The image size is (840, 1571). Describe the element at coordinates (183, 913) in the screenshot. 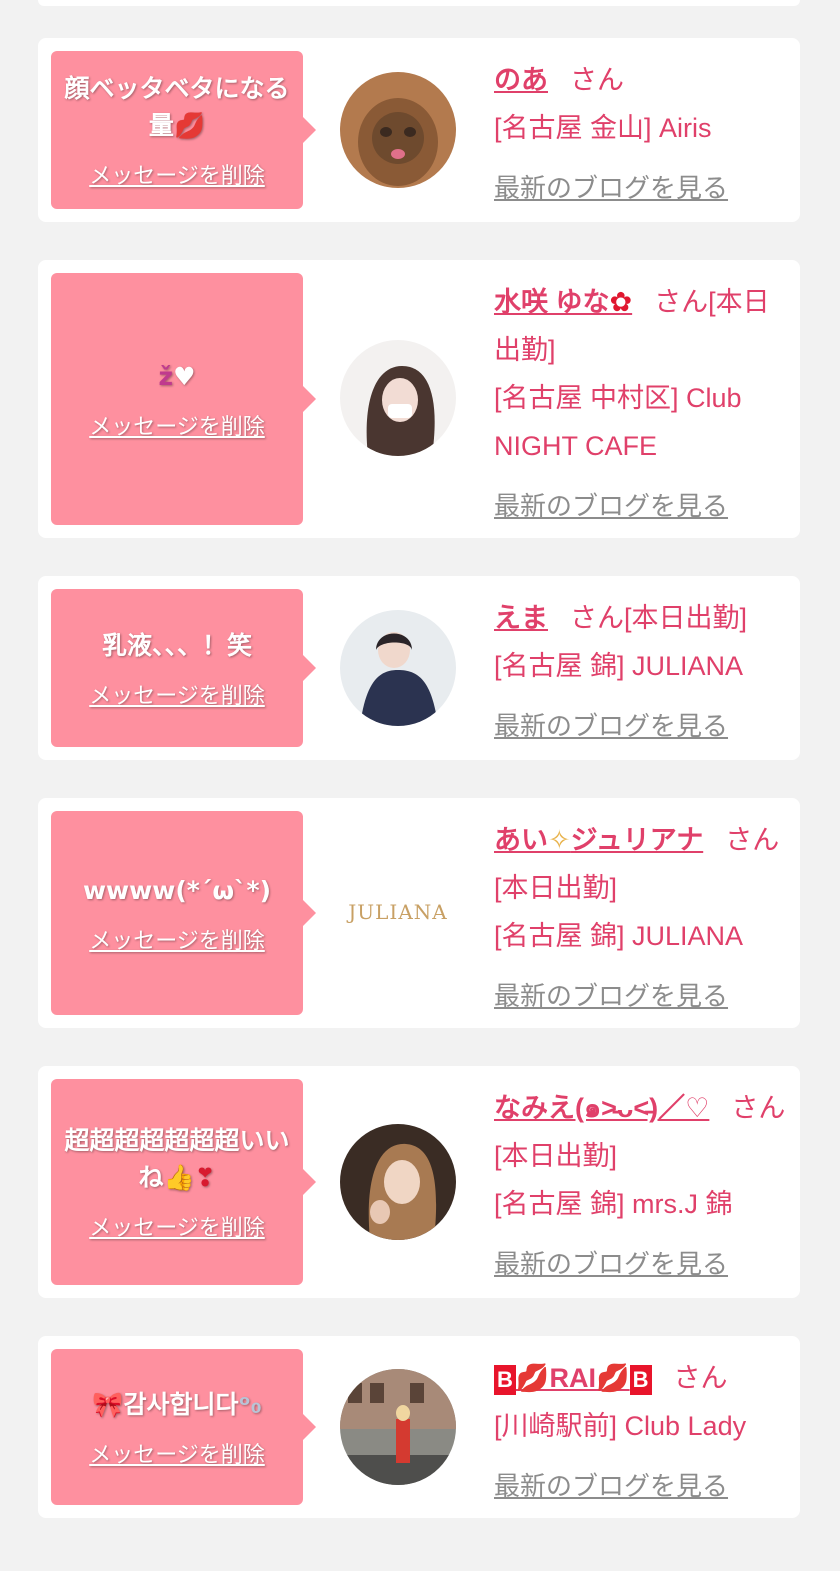

I see `message-bubble: wwww(*´ω`*) メッセージを削除` at that location.